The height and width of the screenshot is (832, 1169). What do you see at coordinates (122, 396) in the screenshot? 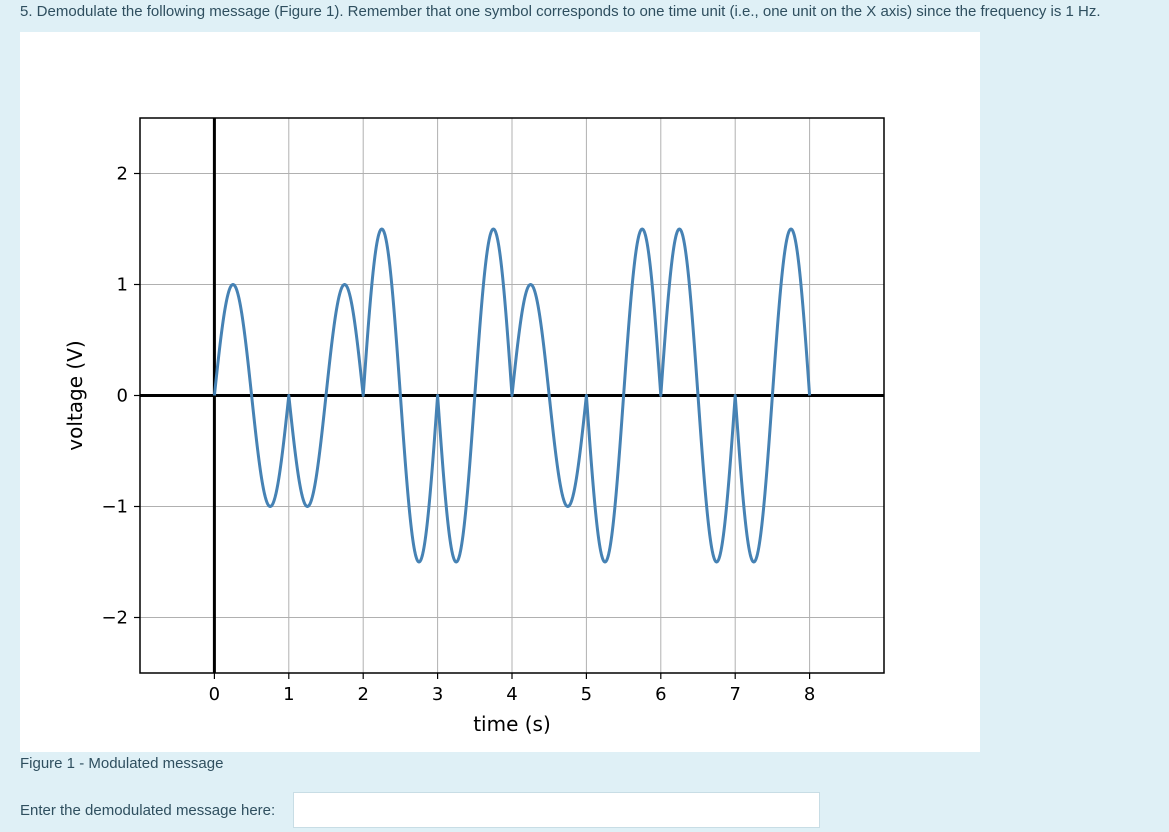
I see `y-tick-label: 0` at bounding box center [122, 396].